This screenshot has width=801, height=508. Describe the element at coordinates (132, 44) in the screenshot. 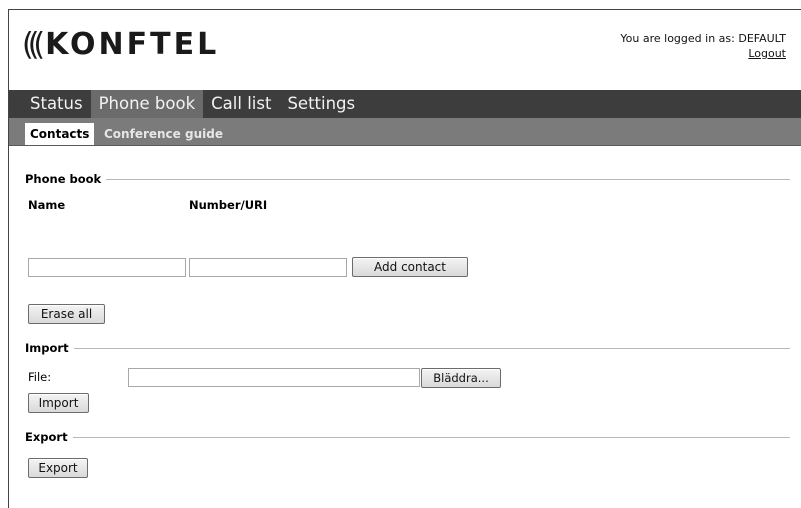

I see `logo-text: KONFTEL` at that location.